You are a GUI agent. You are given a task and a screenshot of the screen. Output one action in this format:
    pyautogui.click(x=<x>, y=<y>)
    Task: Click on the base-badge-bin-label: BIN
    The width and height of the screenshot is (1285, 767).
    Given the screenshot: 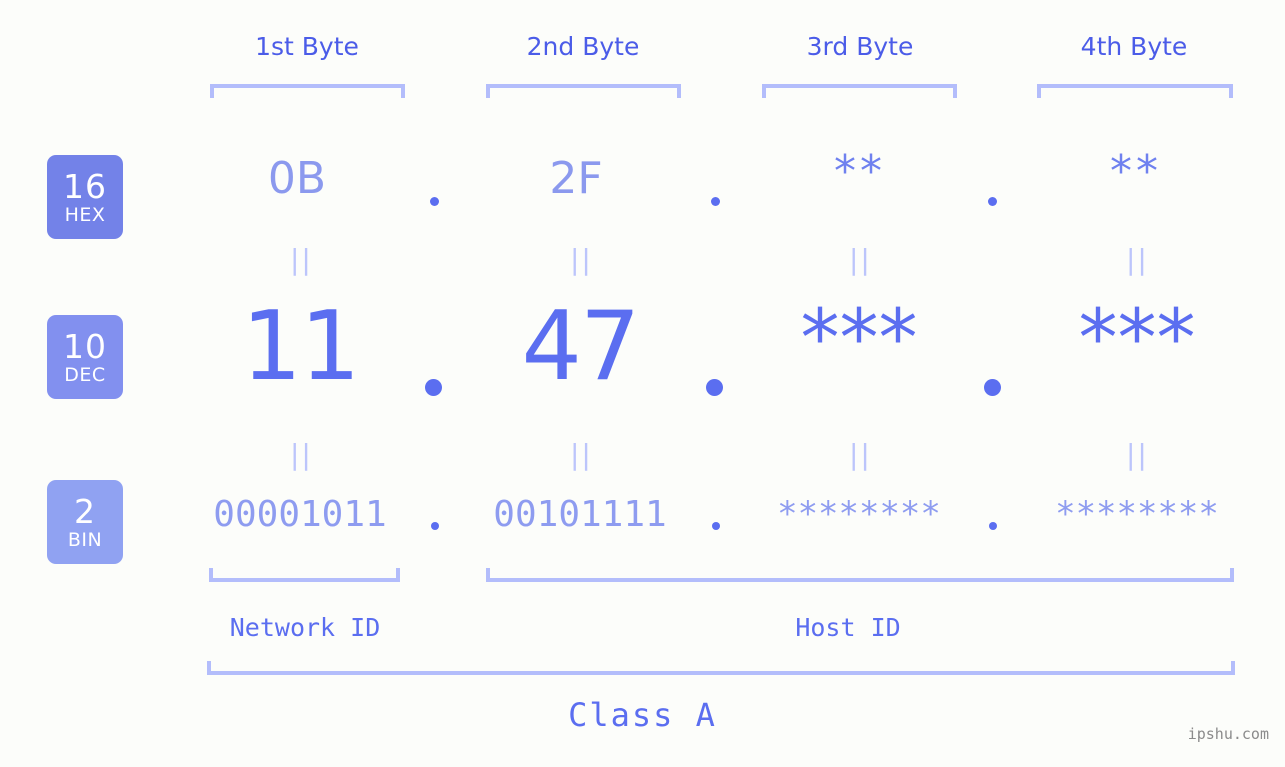 What is the action you would take?
    pyautogui.click(x=85, y=539)
    